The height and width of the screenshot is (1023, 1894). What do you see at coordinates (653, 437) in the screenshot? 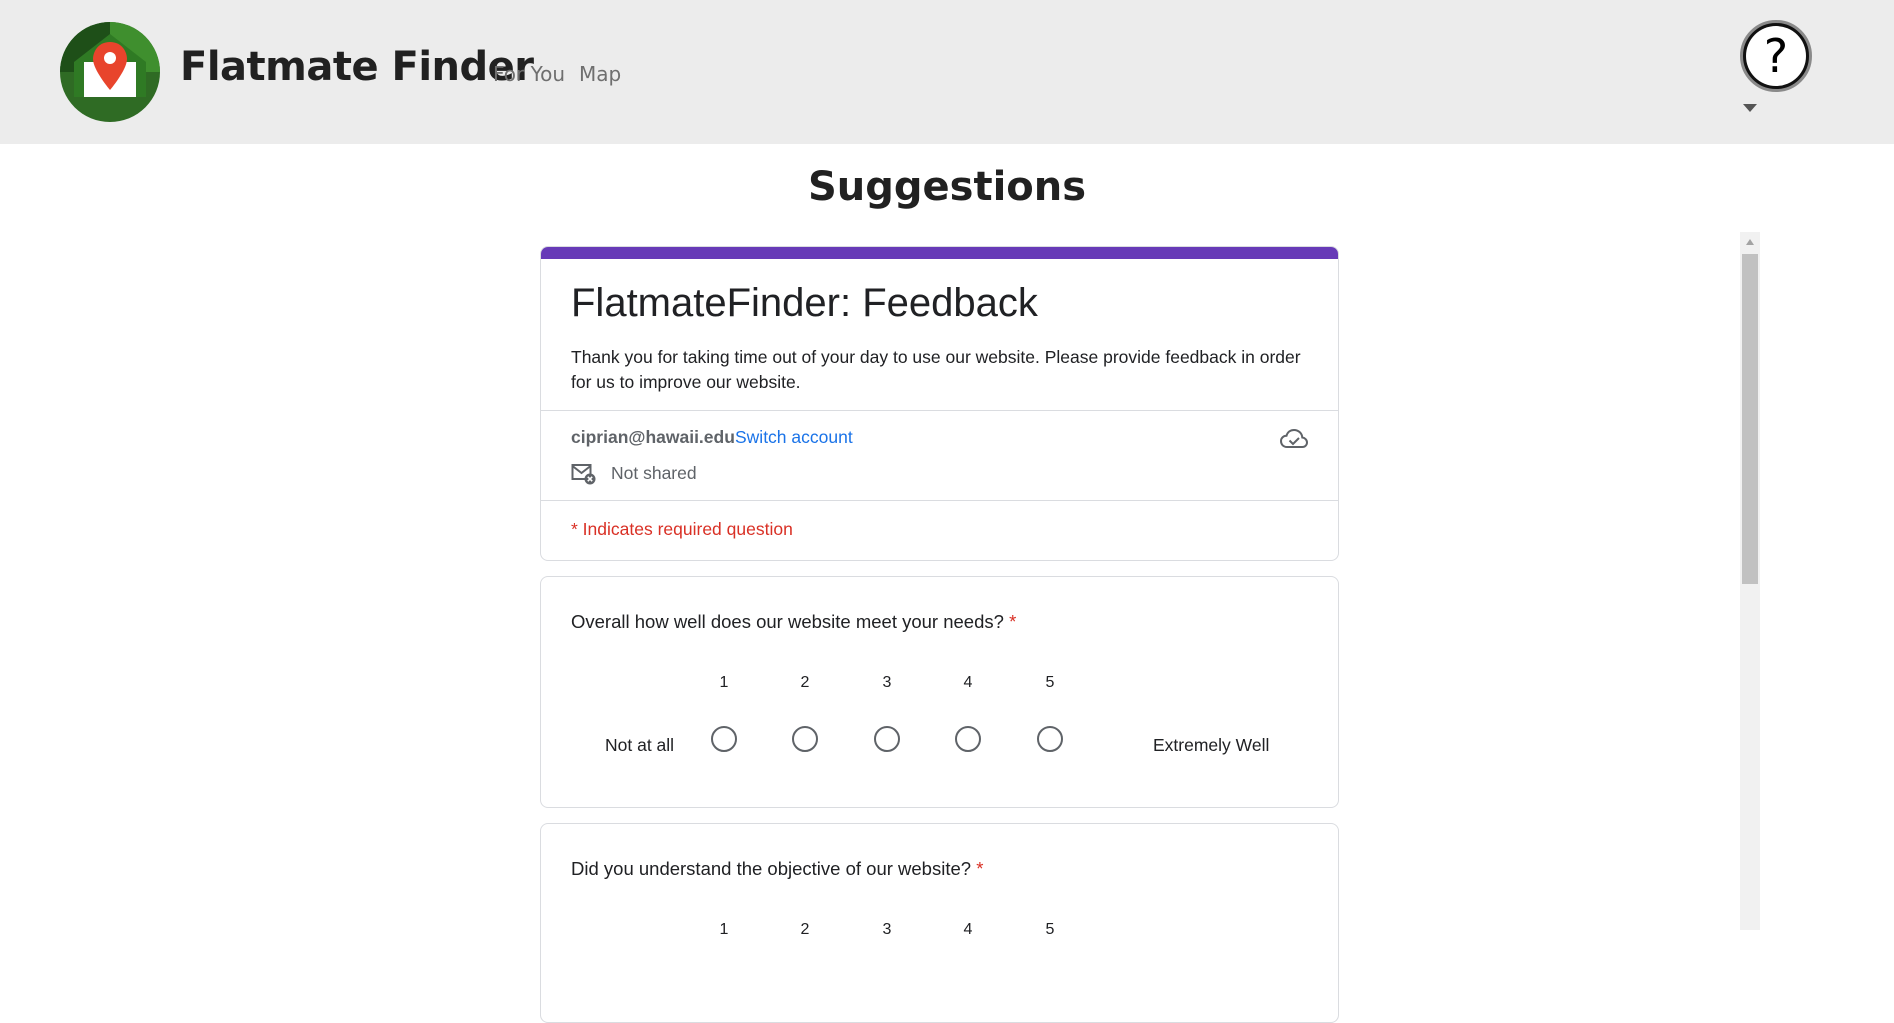
I see `account-email: ciprian@hawaii.edu` at bounding box center [653, 437].